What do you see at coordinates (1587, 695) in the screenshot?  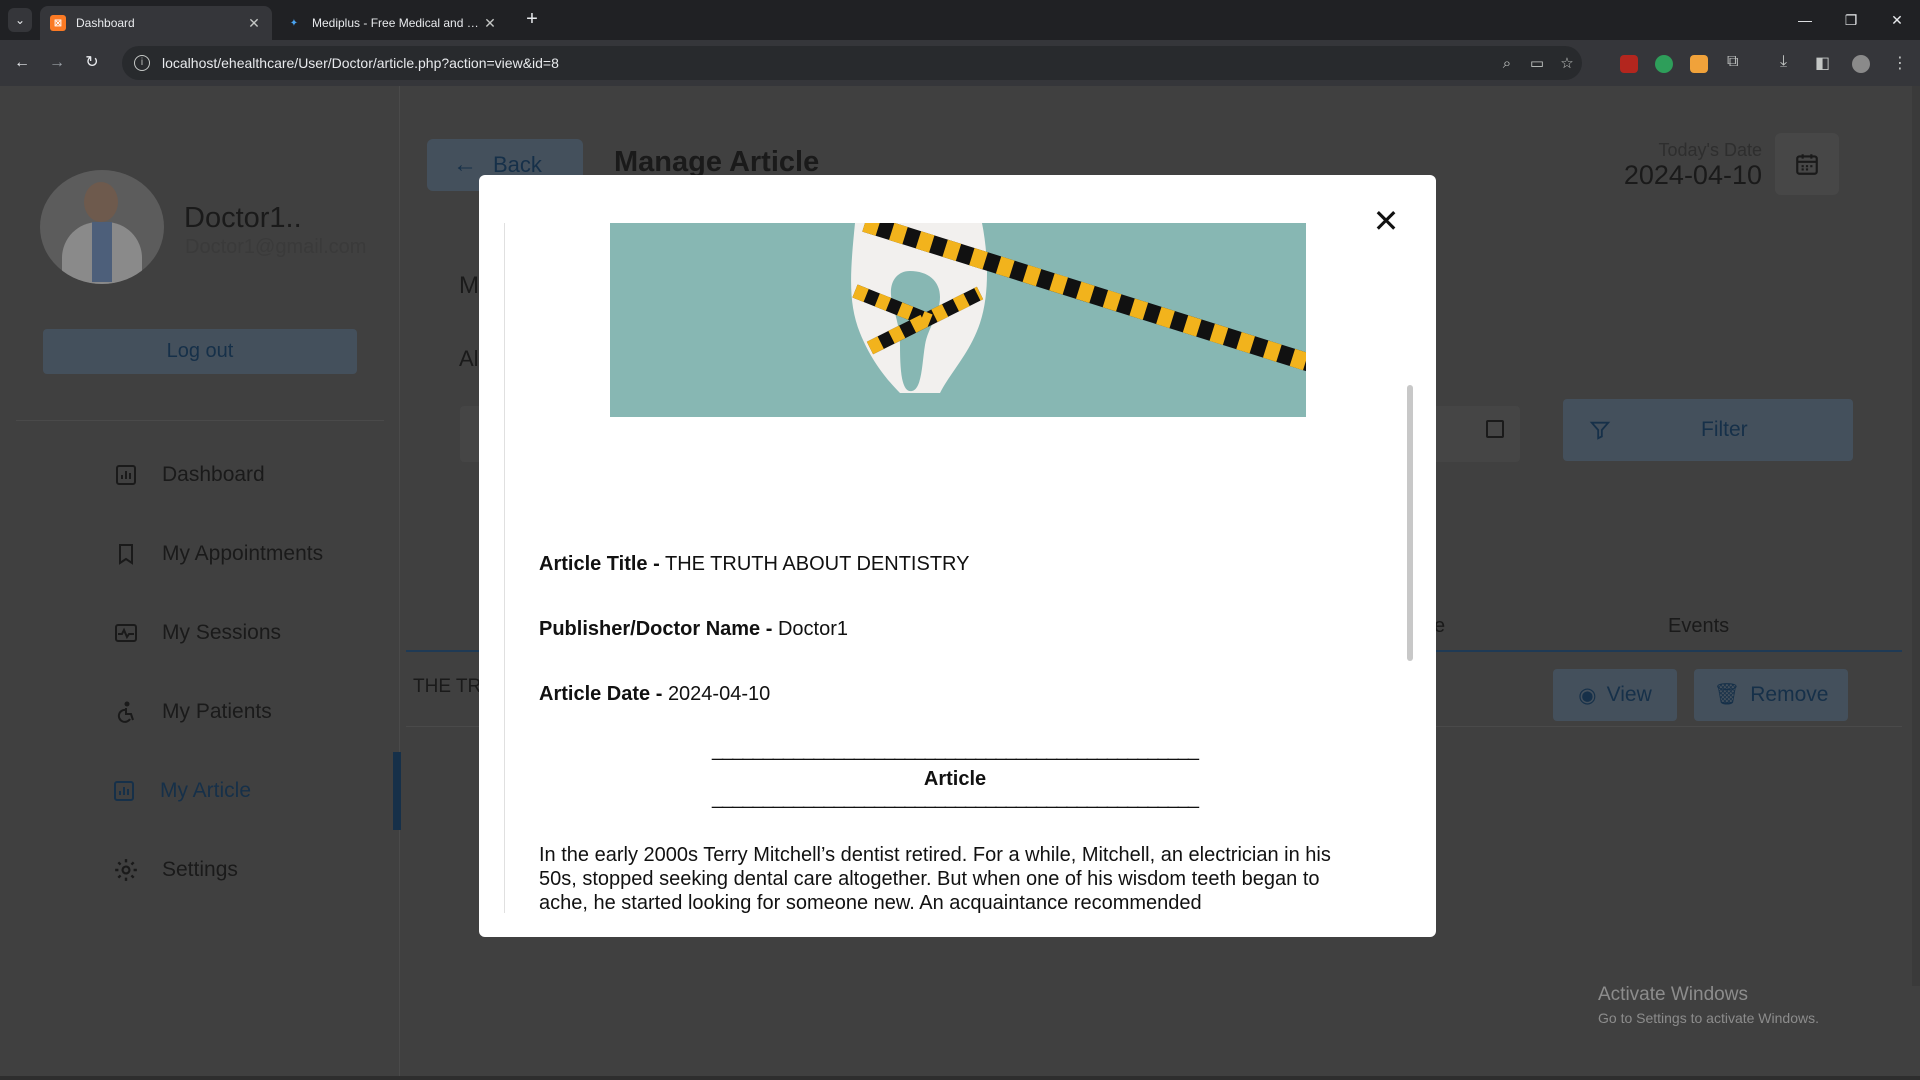 I see `eye-icon: ◉` at bounding box center [1587, 695].